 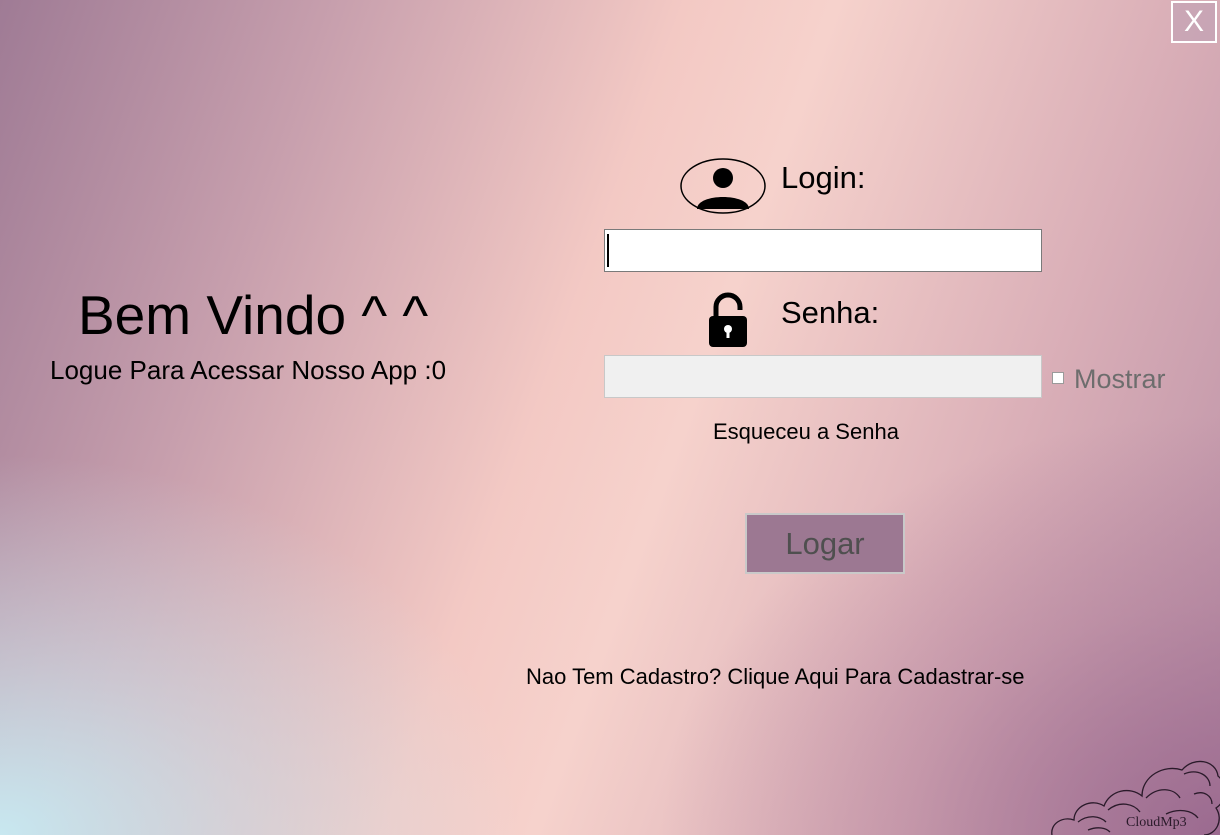 What do you see at coordinates (1120, 379) in the screenshot?
I see `show-password-label: Mostrar` at bounding box center [1120, 379].